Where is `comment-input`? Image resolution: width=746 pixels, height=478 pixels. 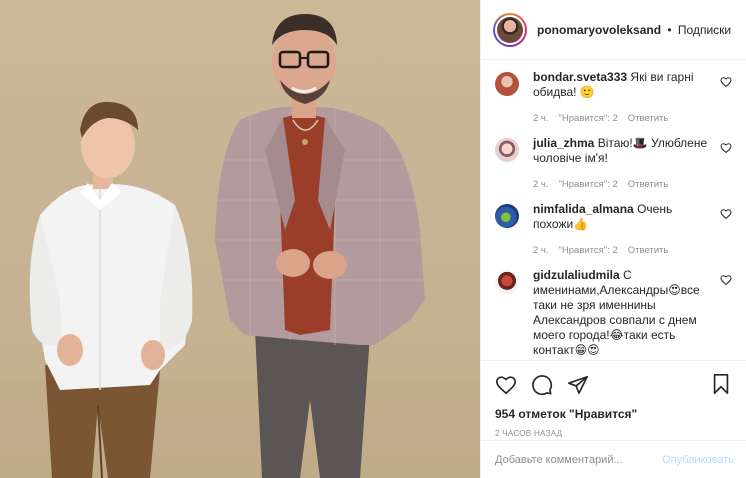
comment-input is located at coordinates (579, 459).